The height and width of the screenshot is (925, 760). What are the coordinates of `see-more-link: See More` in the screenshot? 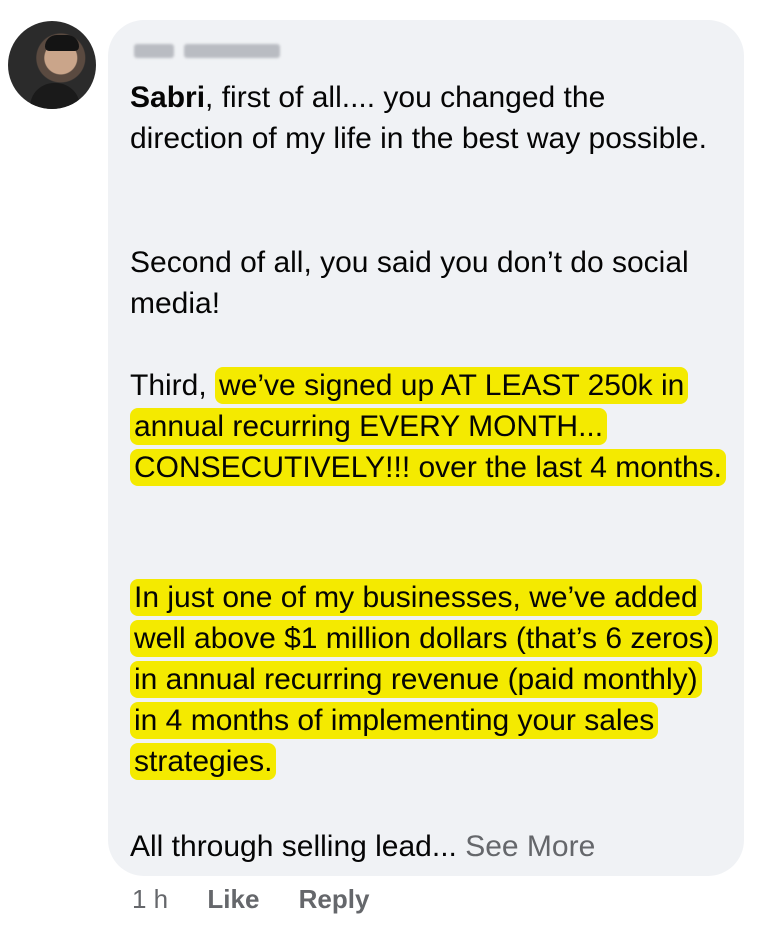 It's located at (530, 846).